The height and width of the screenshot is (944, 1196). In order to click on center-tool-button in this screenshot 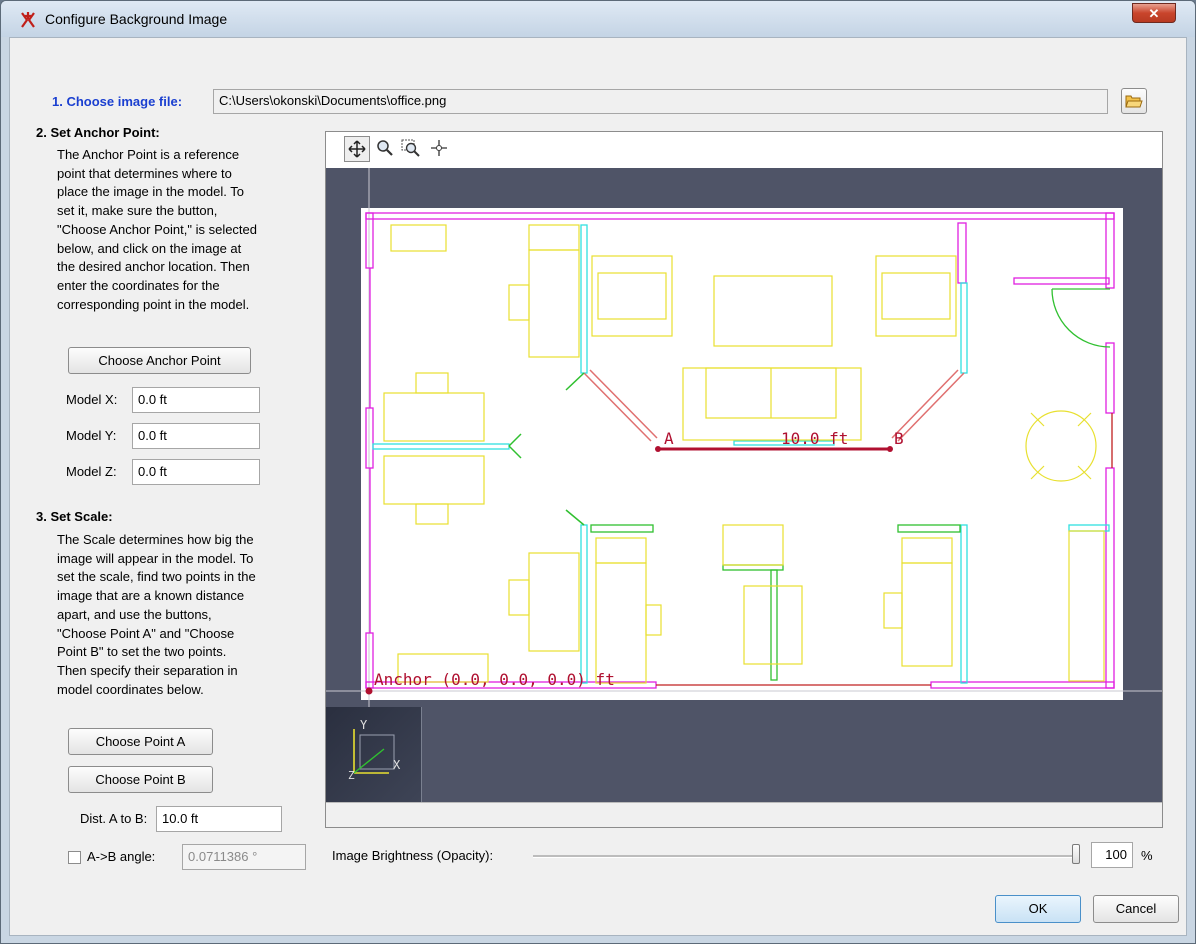, I will do `click(439, 149)`.